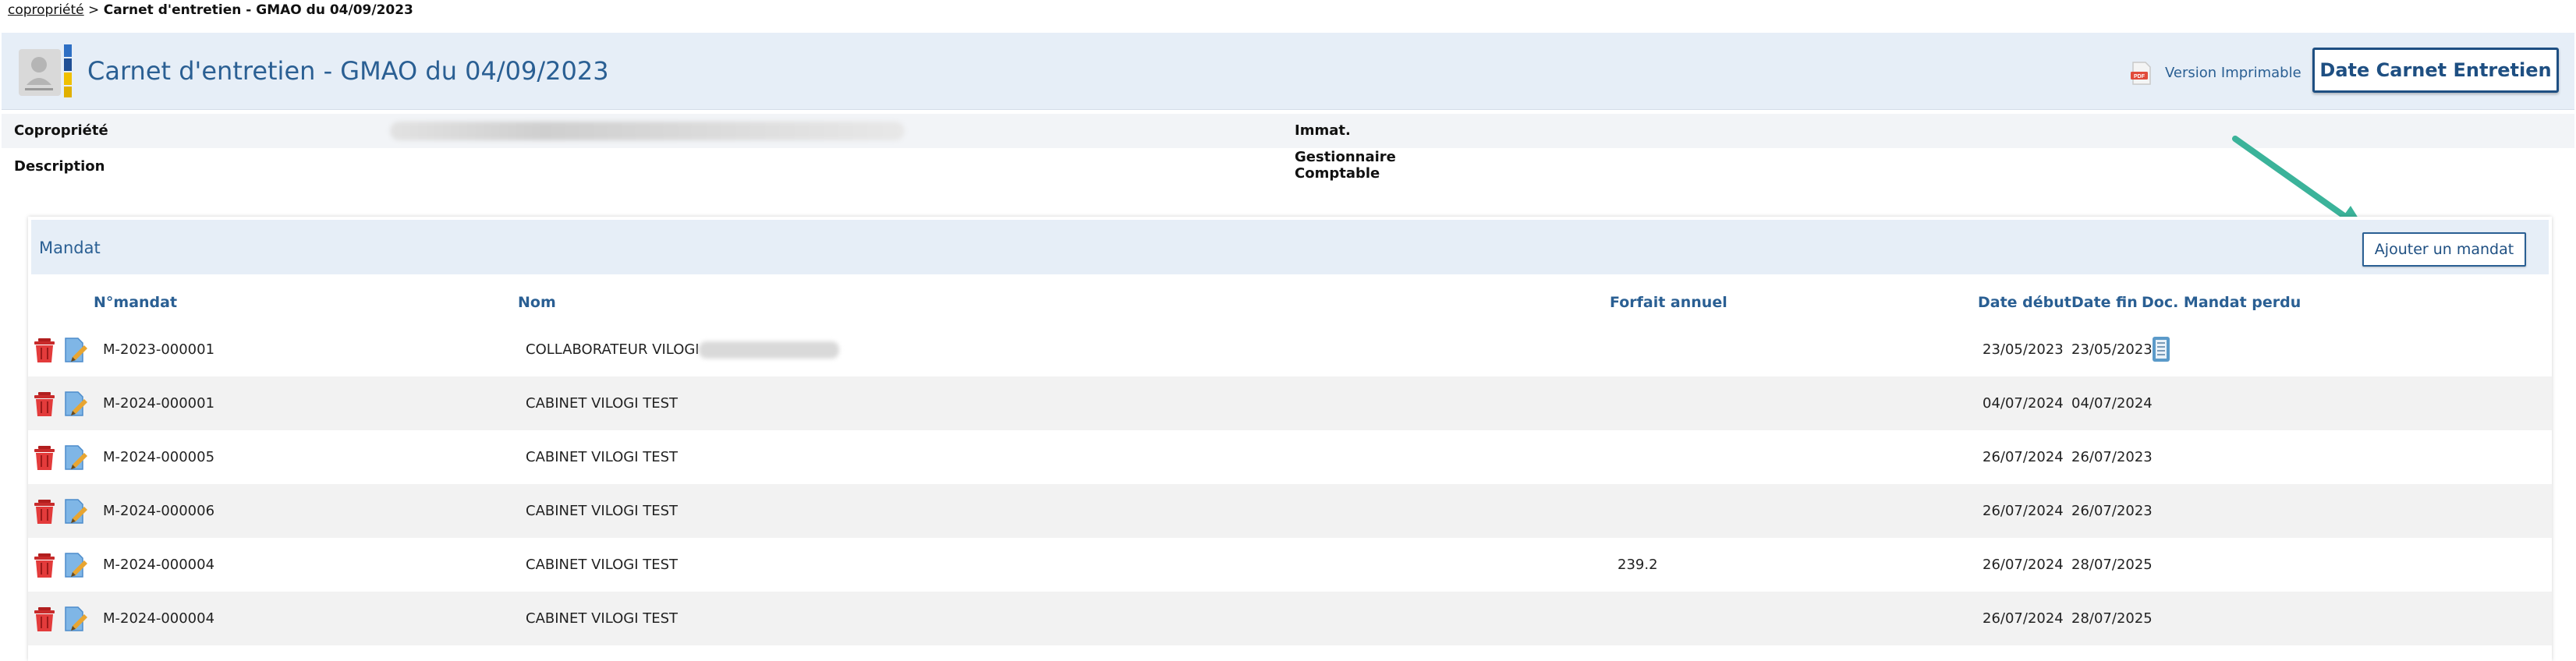  I want to click on mandat-title: Mandat, so click(70, 248).